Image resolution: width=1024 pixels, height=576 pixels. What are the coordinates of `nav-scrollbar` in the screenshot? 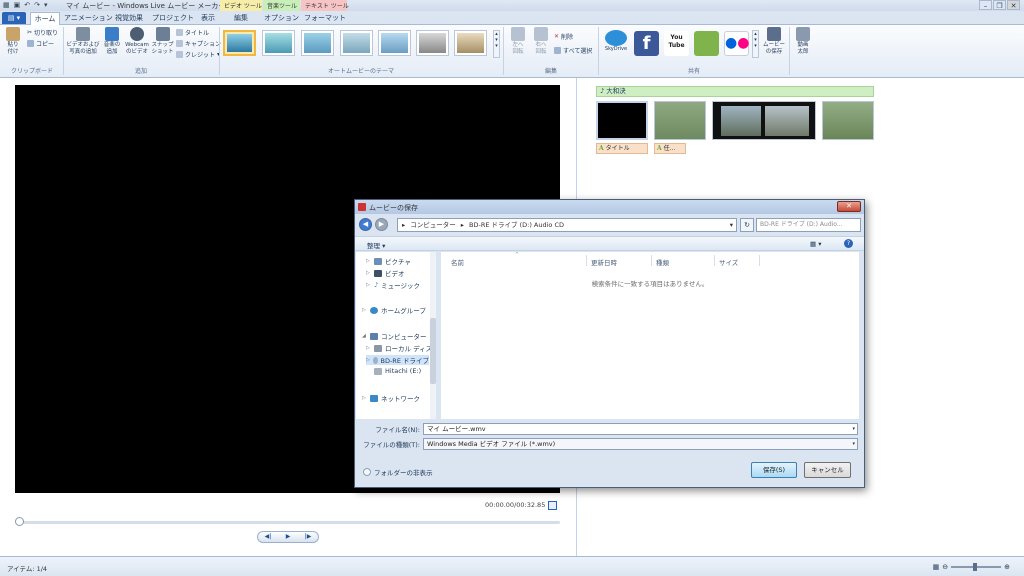 It's located at (433, 335).